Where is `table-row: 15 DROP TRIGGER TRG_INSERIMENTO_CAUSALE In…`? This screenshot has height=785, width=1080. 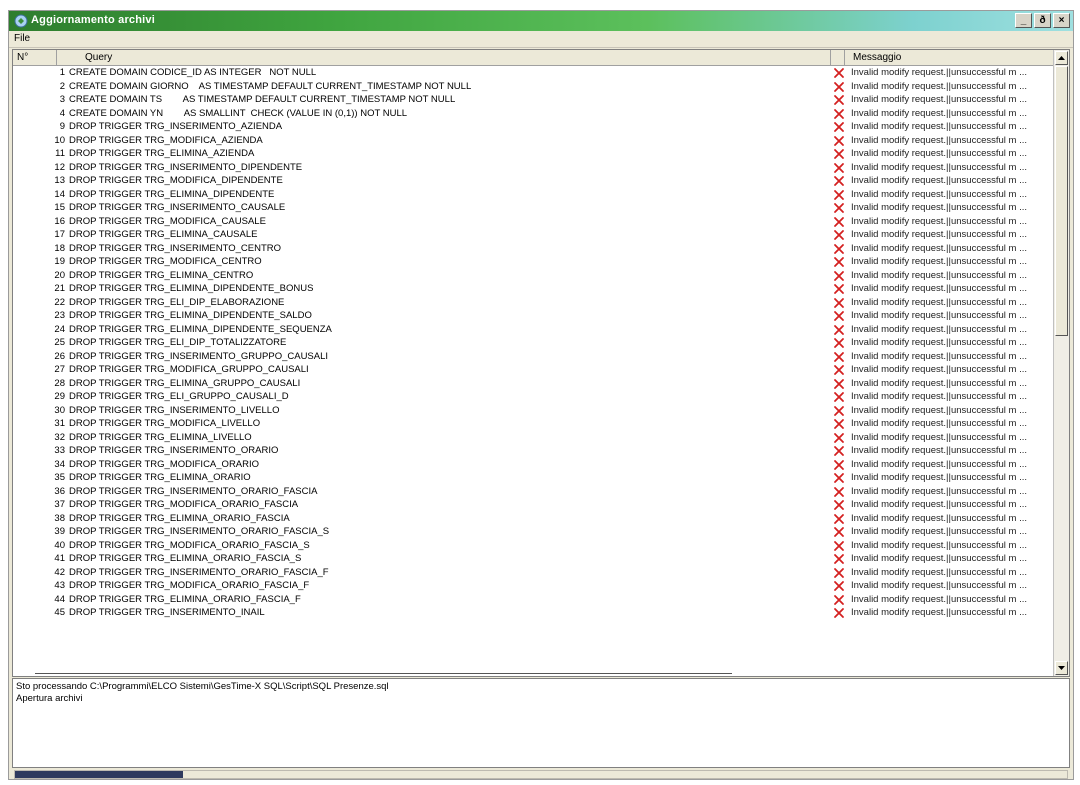
table-row: 15 DROP TRIGGER TRG_INSERIMENTO_CAUSALE In… is located at coordinates (533, 208).